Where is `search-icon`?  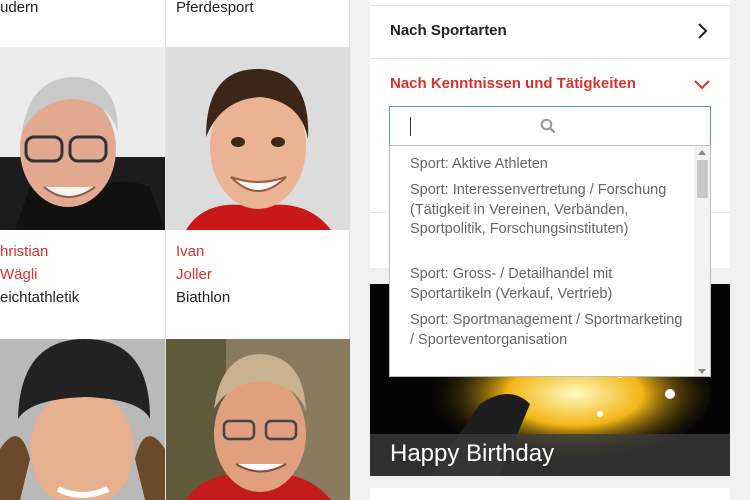 search-icon is located at coordinates (548, 126).